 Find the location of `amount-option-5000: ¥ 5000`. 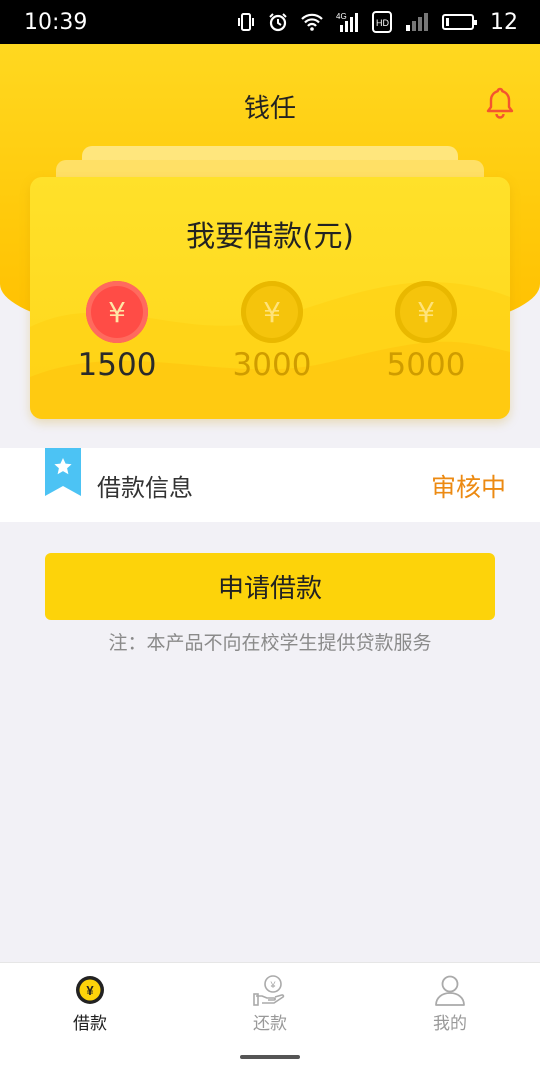

amount-option-5000: ¥ 5000 is located at coordinates (426, 332).